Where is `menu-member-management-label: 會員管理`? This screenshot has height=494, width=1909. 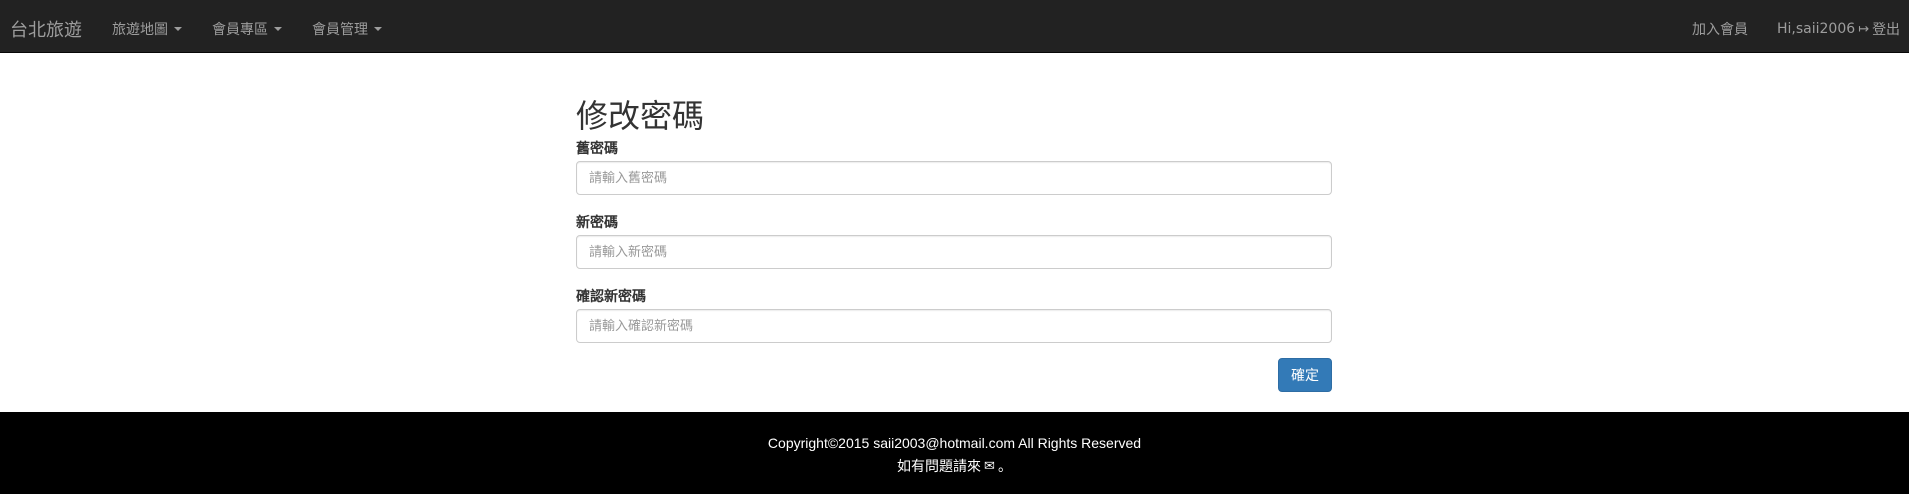 menu-member-management-label: 會員管理 is located at coordinates (340, 30).